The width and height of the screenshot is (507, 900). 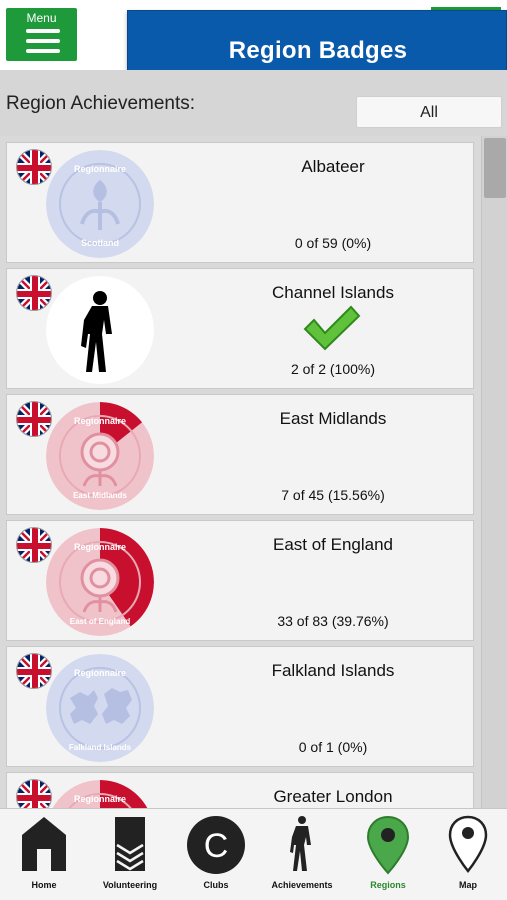 What do you see at coordinates (240, 790) in the screenshot?
I see `region-card: Regionnaire Greater London` at bounding box center [240, 790].